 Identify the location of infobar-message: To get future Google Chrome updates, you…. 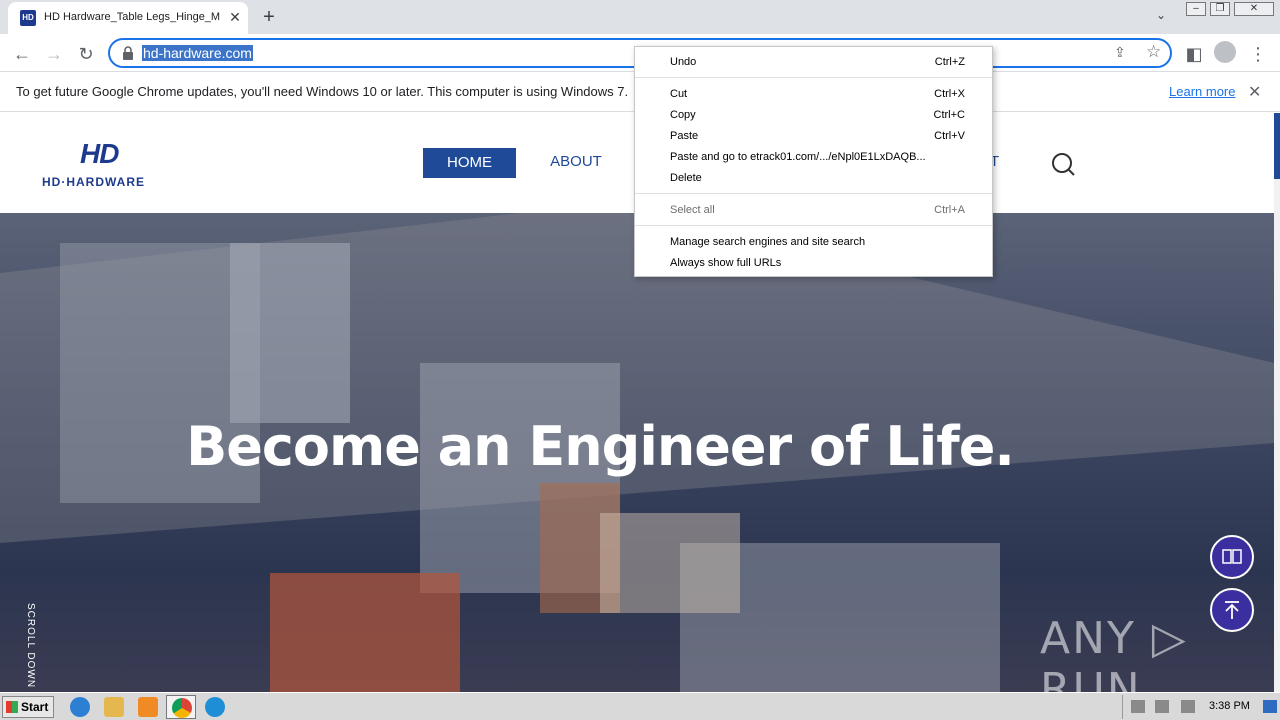
(322, 91).